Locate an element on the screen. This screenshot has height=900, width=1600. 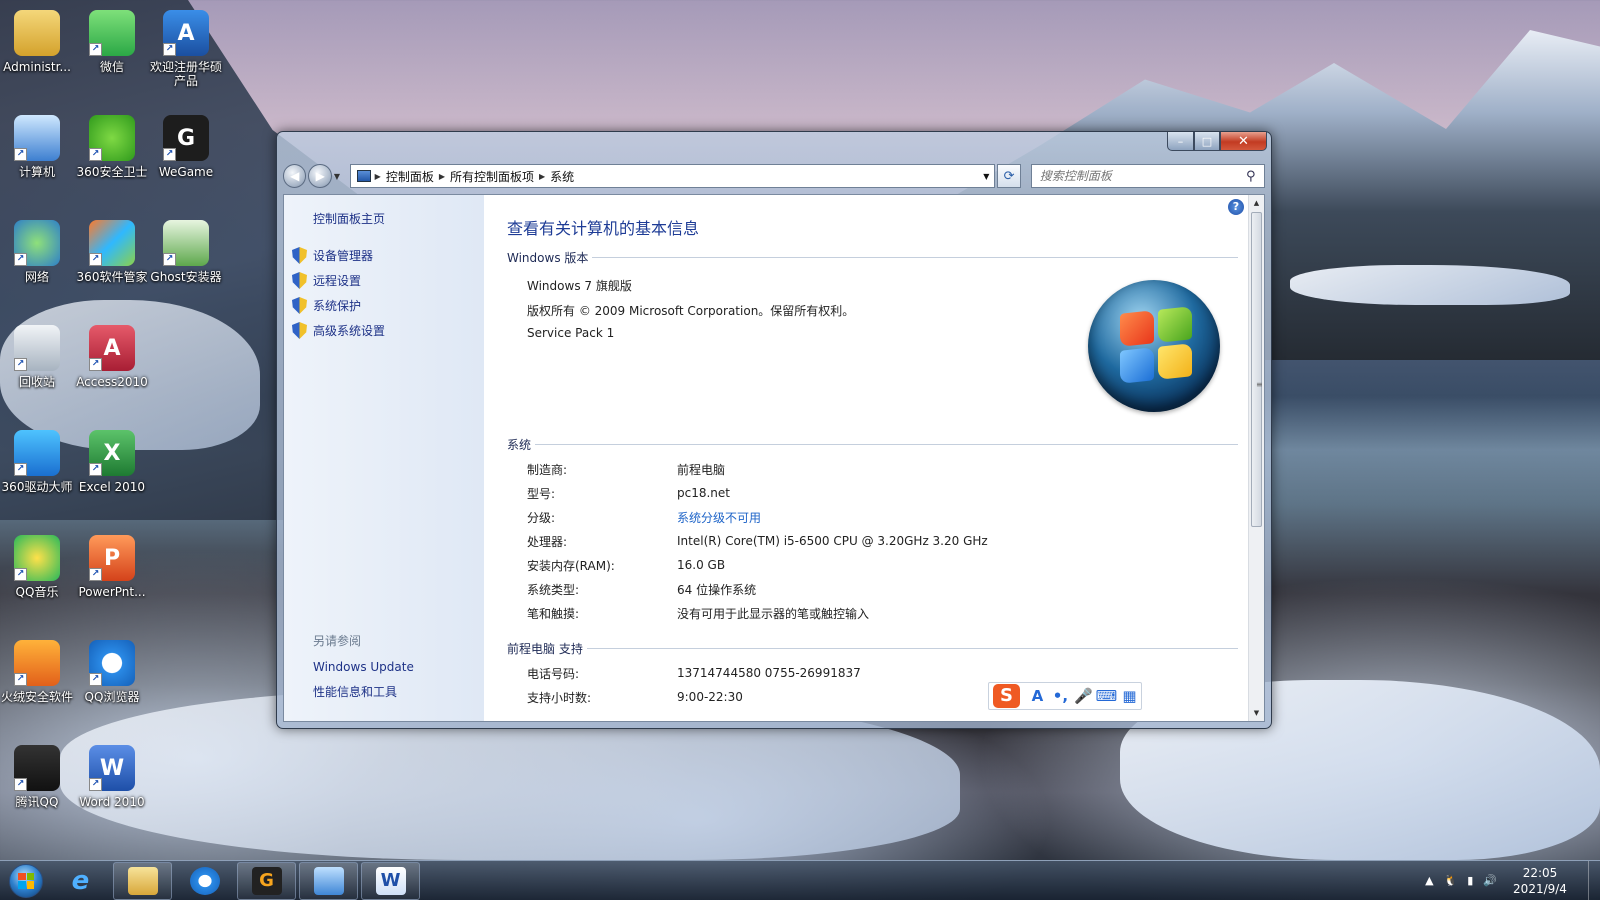
desktop-icon-label: 360软件管家 is located at coordinates (112, 277).